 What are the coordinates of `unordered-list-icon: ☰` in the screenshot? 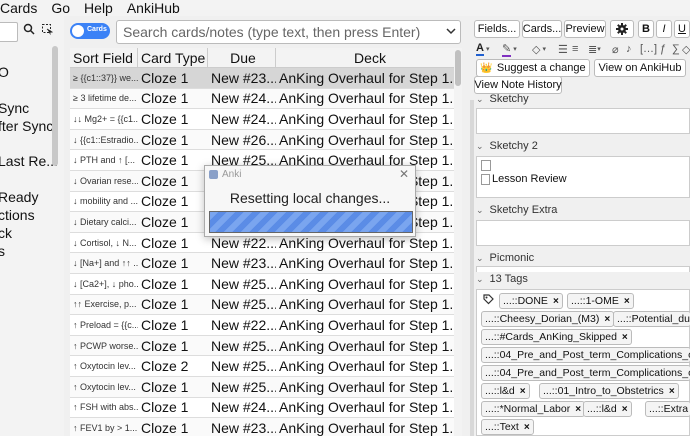 It's located at (563, 49).